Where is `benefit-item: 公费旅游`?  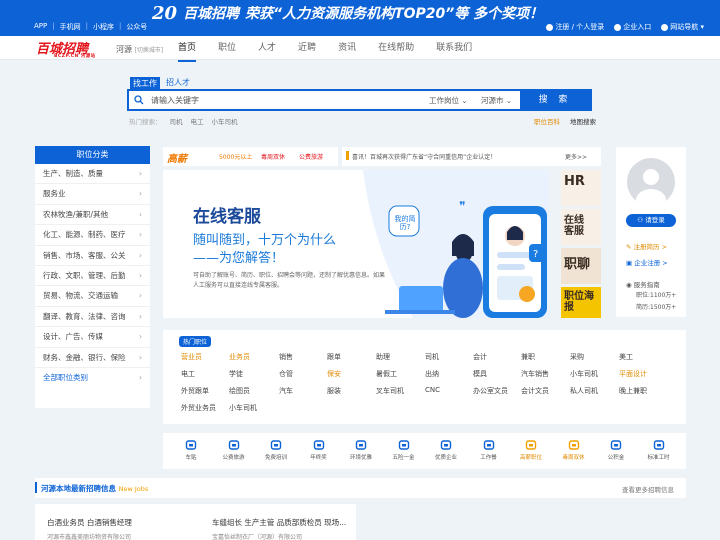
benefit-item: 公费旅游 is located at coordinates (234, 450).